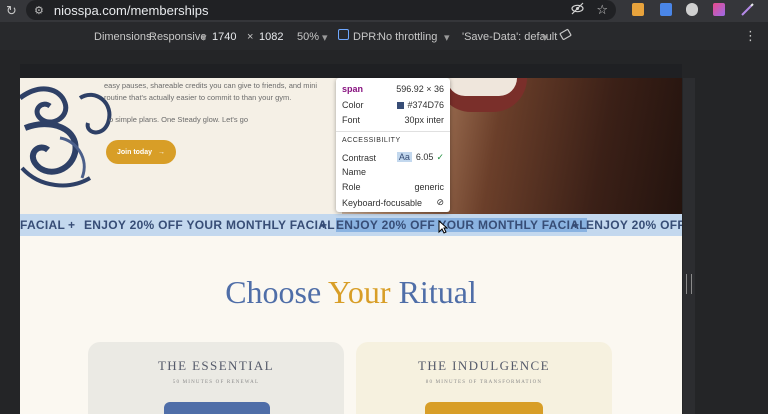 This screenshot has height=414, width=768. Describe the element at coordinates (401, 105) in the screenshot. I see `color-swatch` at that location.